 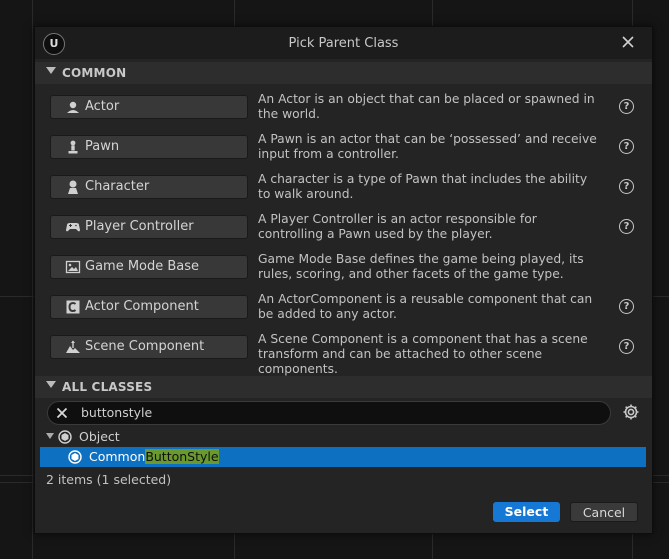 What do you see at coordinates (631, 412) in the screenshot?
I see `gear-icon` at bounding box center [631, 412].